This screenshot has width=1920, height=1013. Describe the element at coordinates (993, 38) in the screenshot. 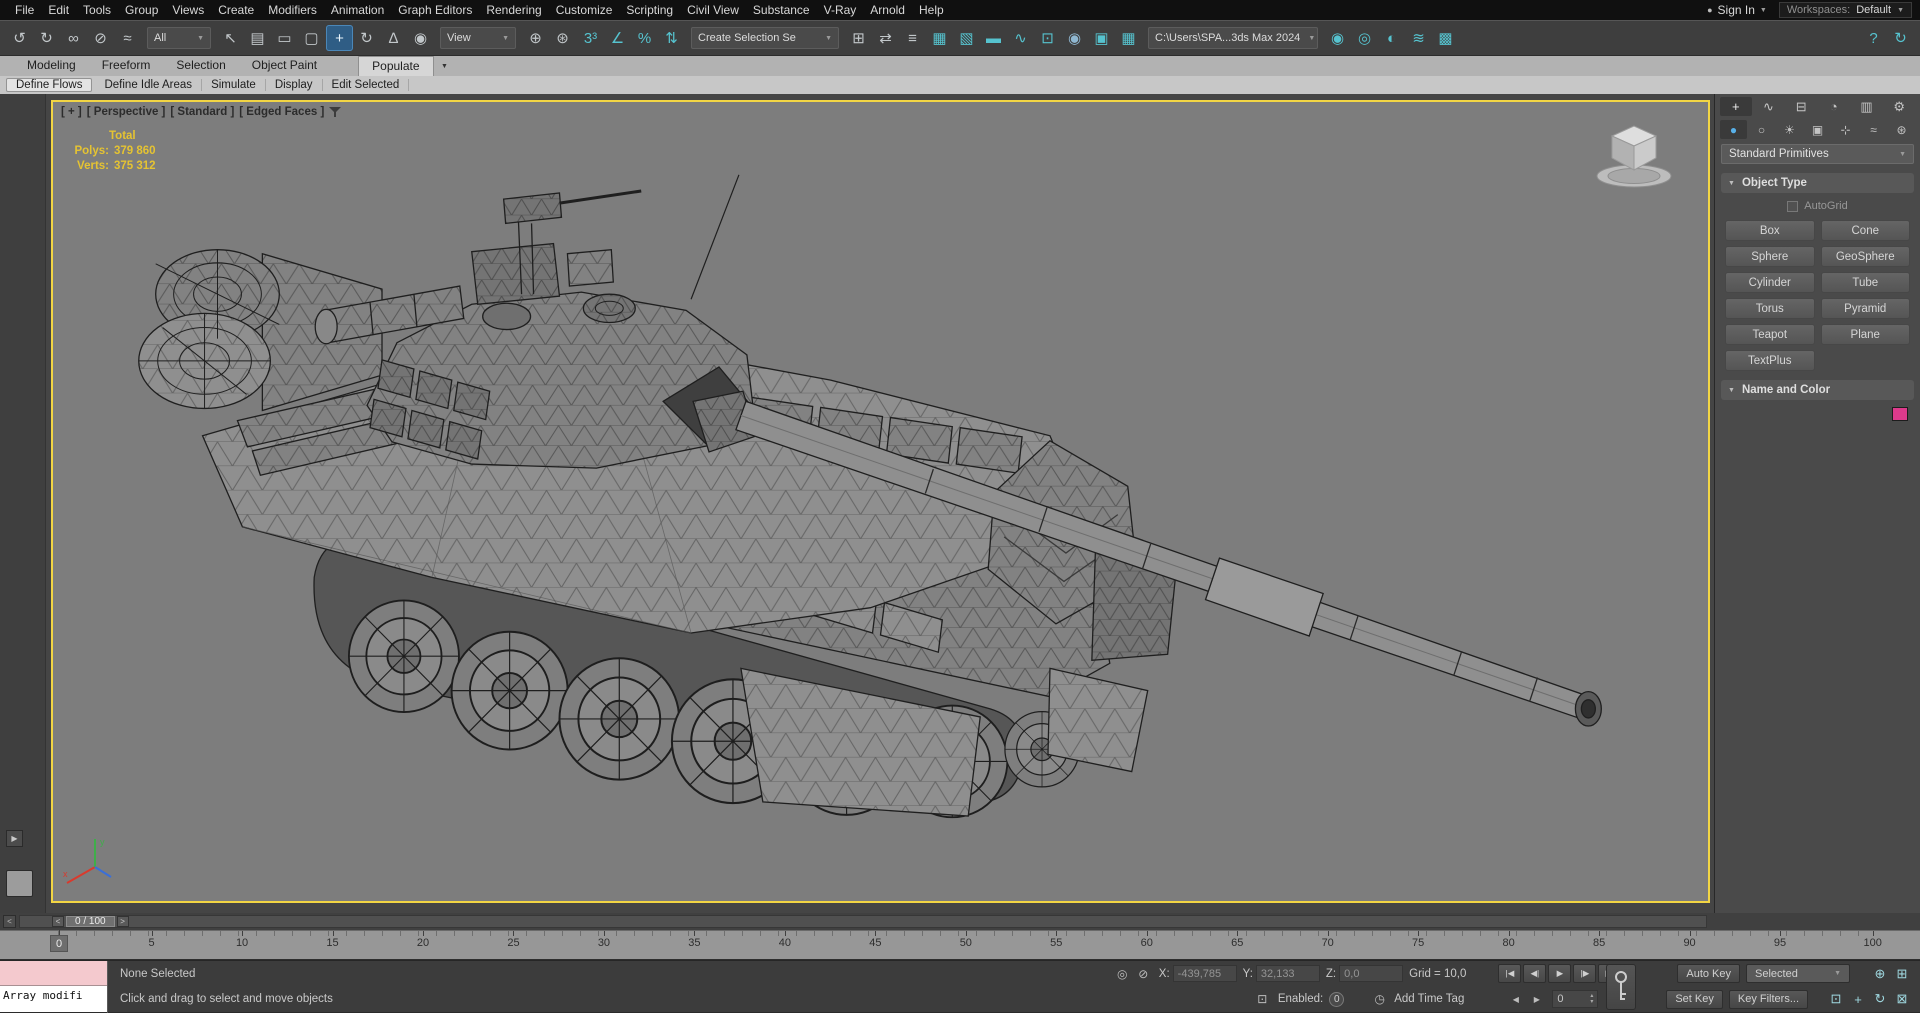

I see `toggle-ribbon-icon: ▬` at that location.